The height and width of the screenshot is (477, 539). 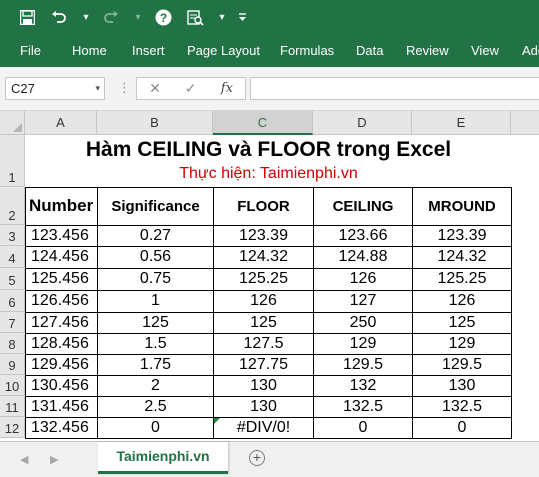 What do you see at coordinates (12, 257) in the screenshot?
I see `row-header-4: 4` at bounding box center [12, 257].